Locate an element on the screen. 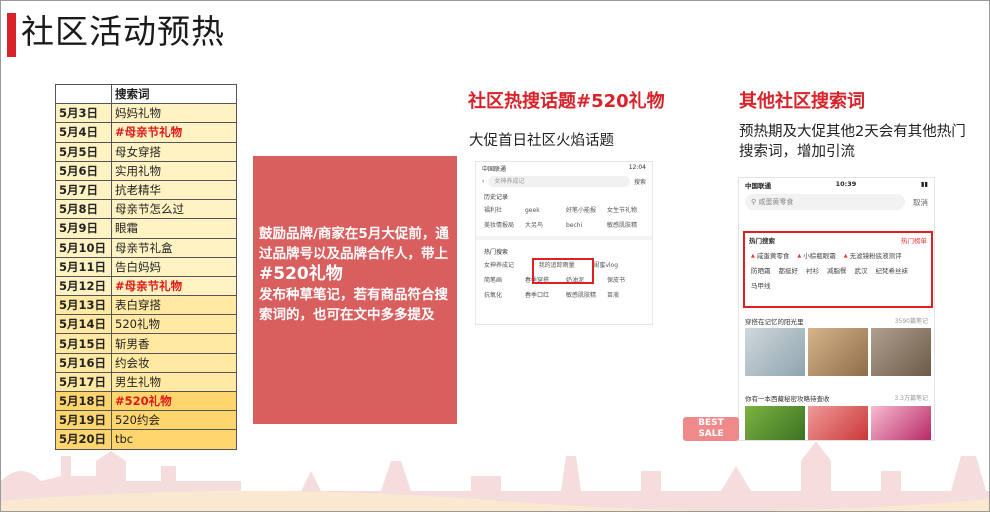 The width and height of the screenshot is (990, 512). best-sale-badge: BEST SALE is located at coordinates (711, 429).